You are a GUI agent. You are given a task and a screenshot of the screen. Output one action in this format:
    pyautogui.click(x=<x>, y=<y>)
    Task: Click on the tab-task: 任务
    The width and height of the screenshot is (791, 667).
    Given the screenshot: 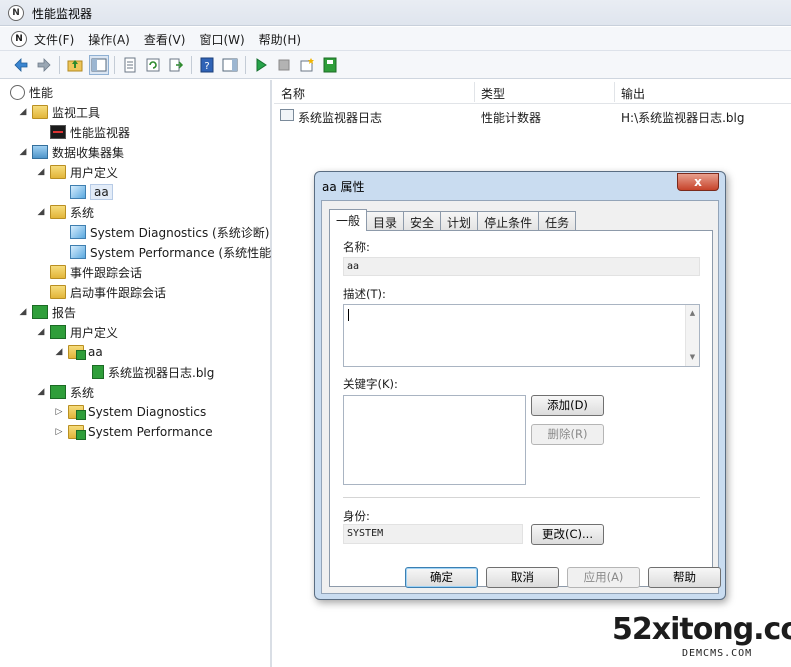 What is the action you would take?
    pyautogui.click(x=557, y=221)
    